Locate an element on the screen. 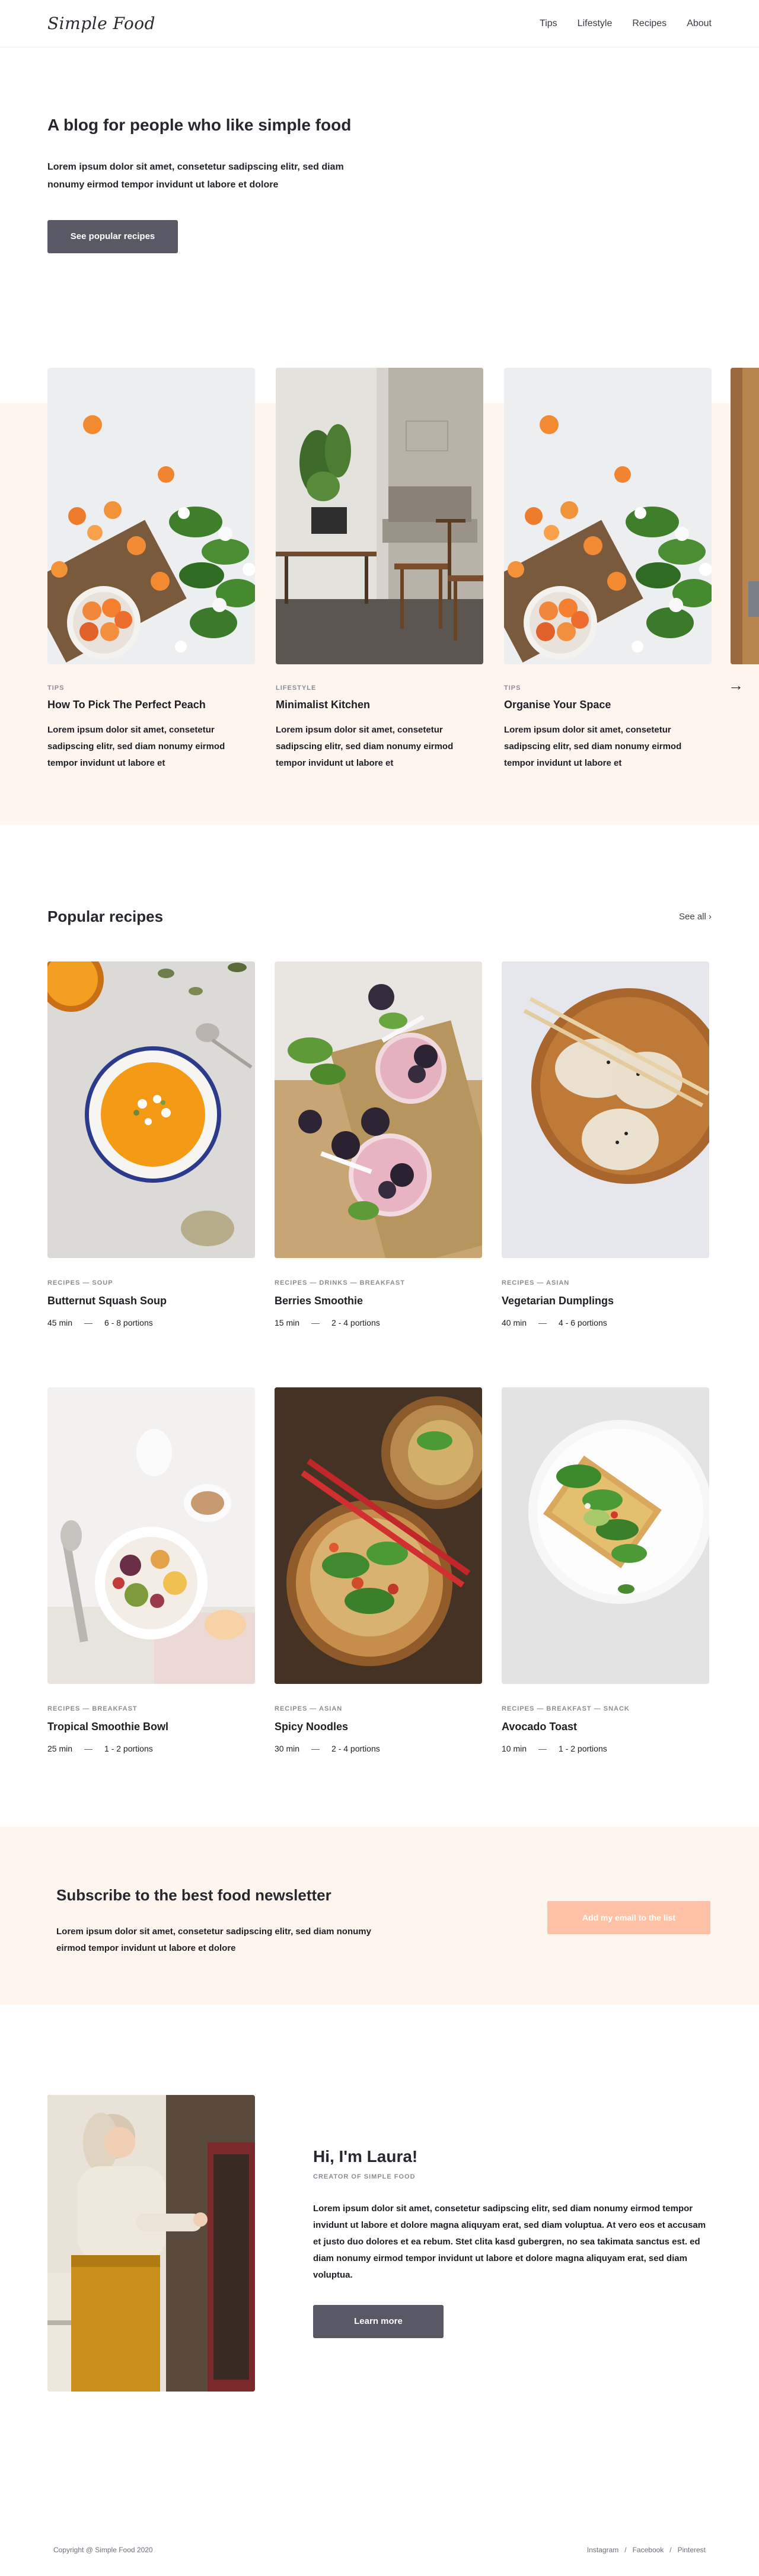 This screenshot has height=2576, width=759. hero-title: A blog for people who like simple food is located at coordinates (199, 125).